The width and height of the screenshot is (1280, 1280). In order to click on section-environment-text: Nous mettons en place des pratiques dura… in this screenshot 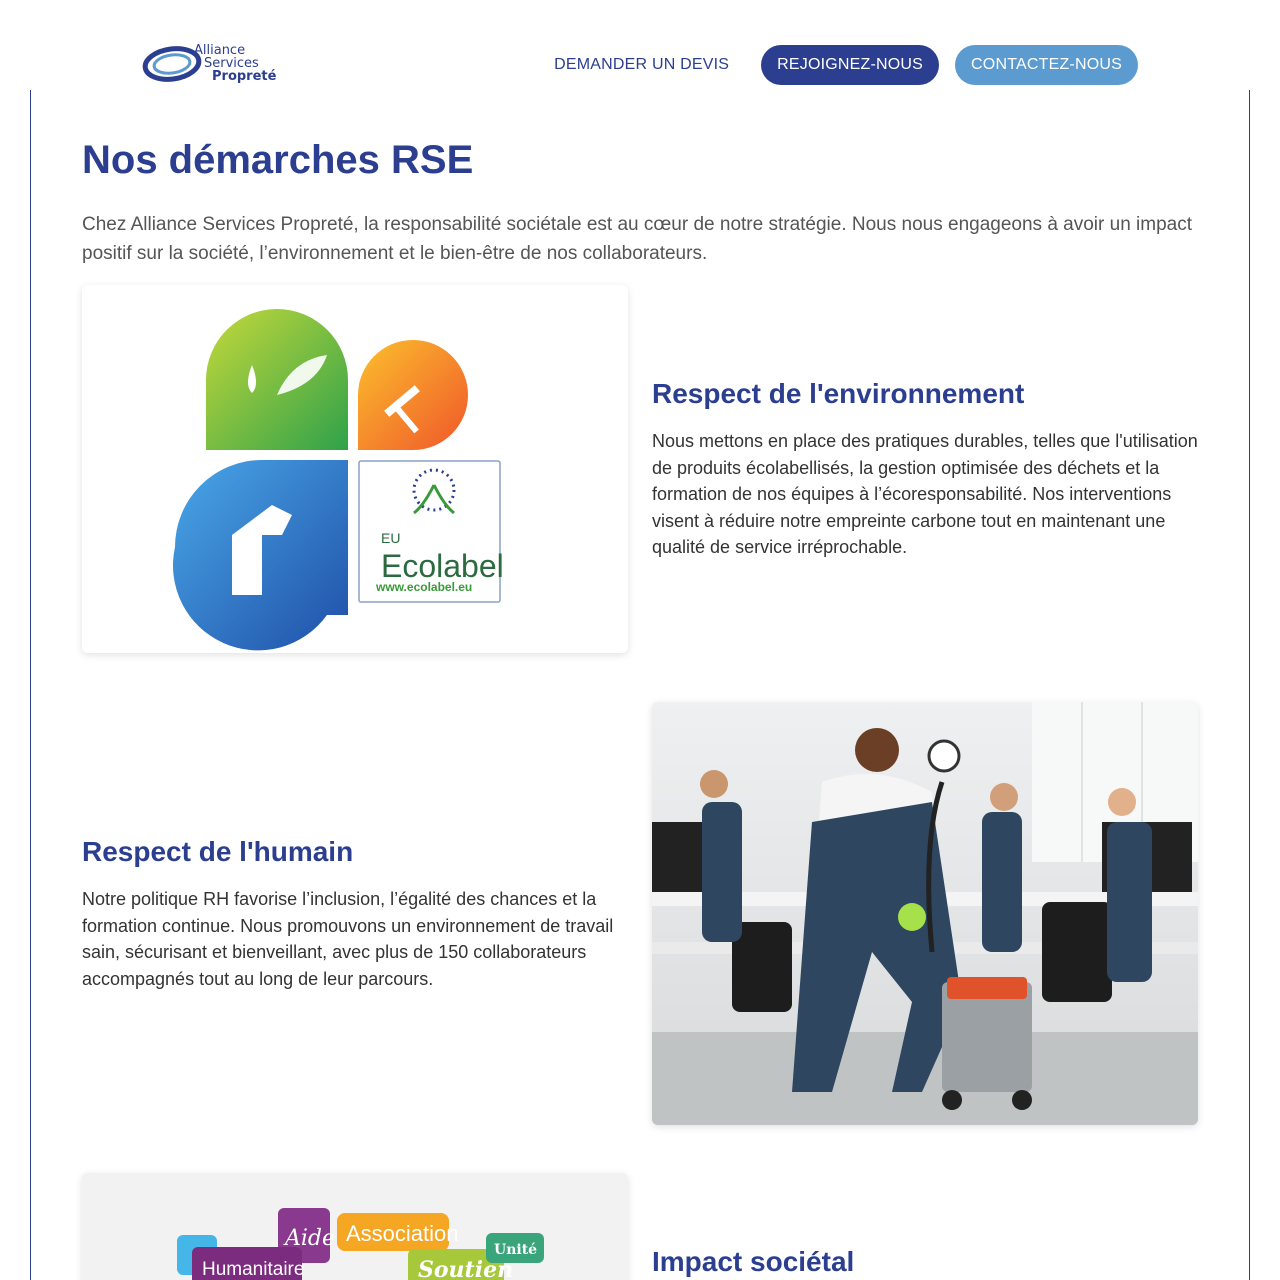, I will do `click(925, 494)`.